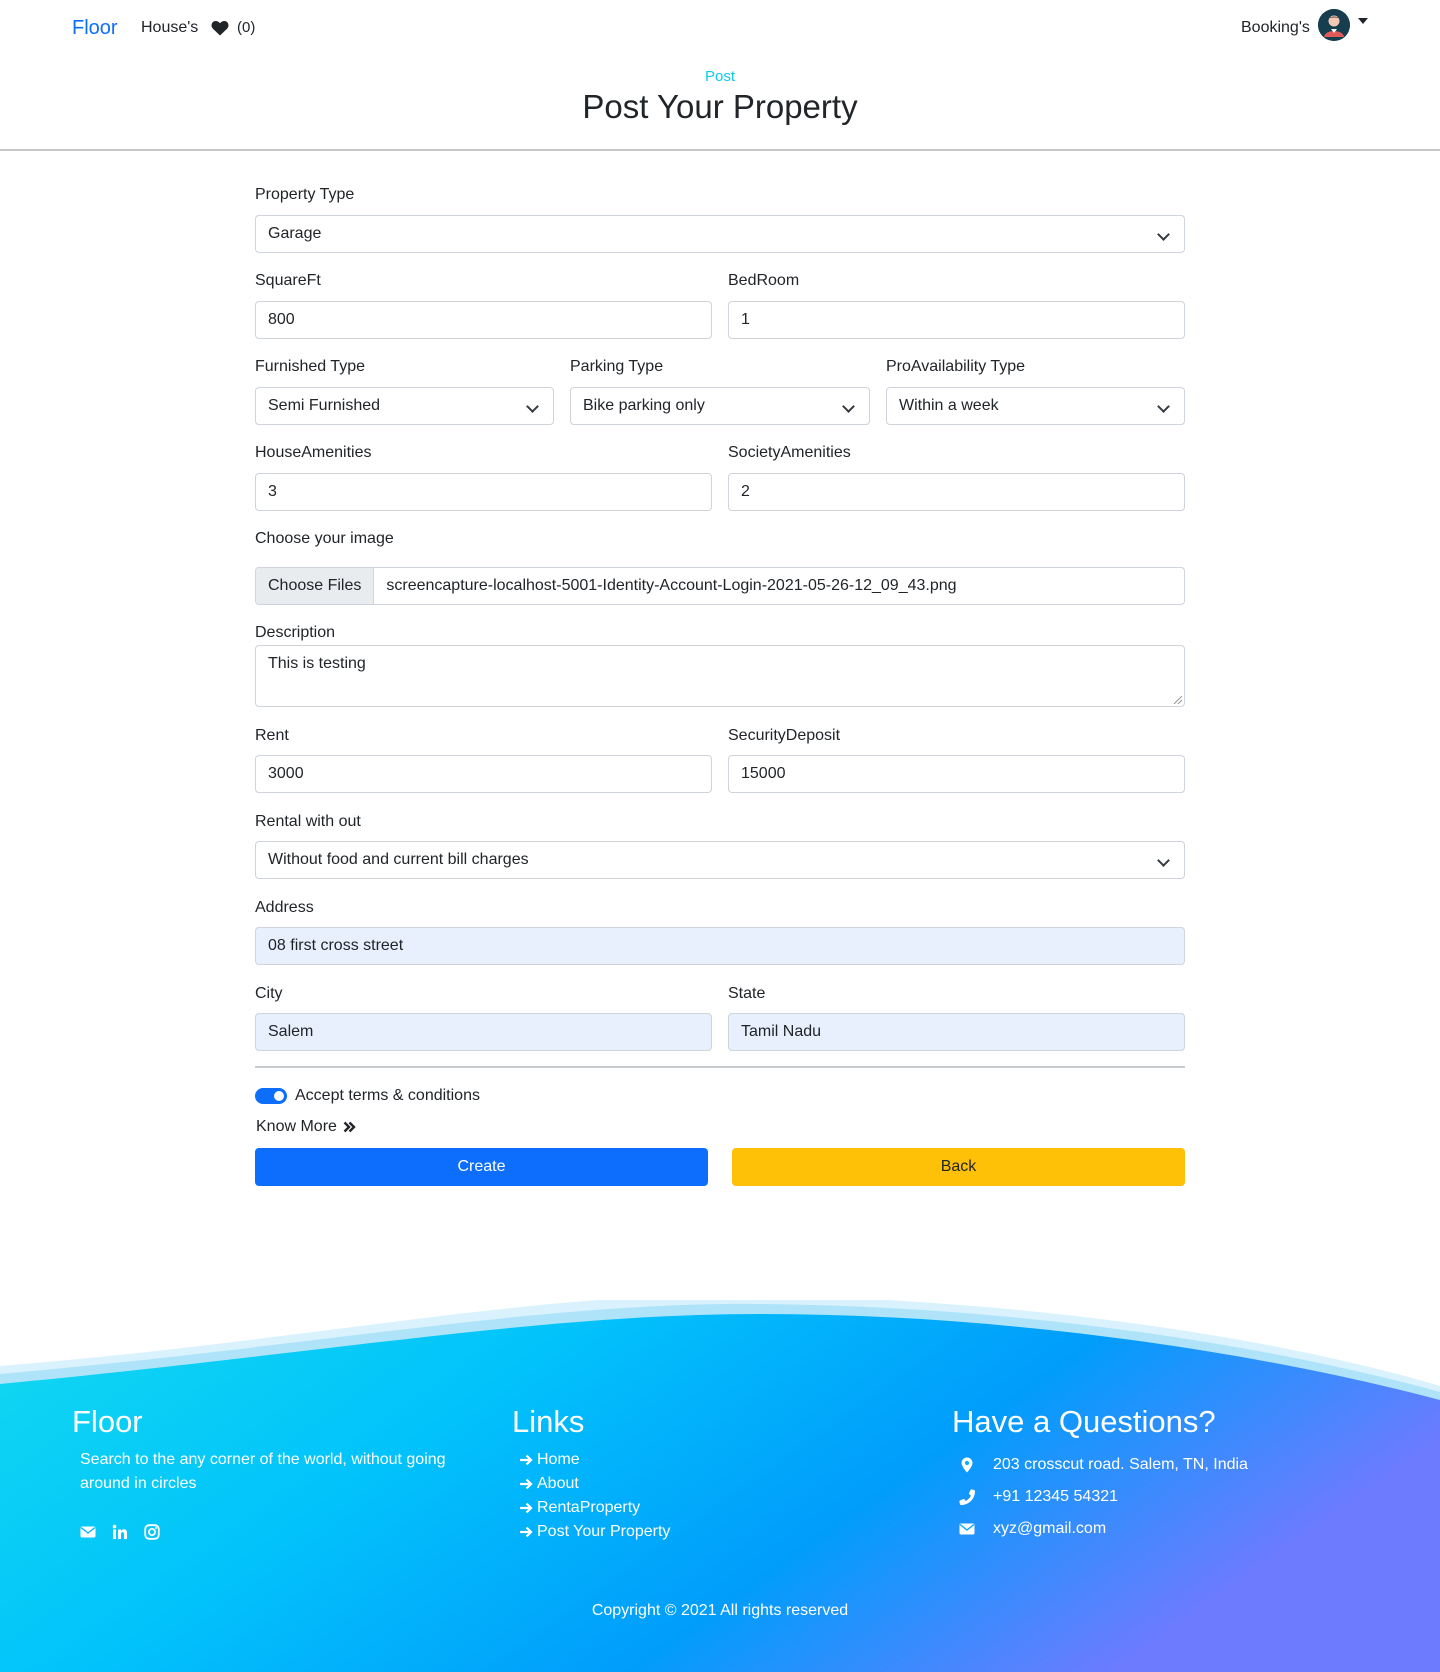 This screenshot has width=1440, height=1672. Describe the element at coordinates (784, 735) in the screenshot. I see `security-deposit-label: SecurityDeposit` at that location.